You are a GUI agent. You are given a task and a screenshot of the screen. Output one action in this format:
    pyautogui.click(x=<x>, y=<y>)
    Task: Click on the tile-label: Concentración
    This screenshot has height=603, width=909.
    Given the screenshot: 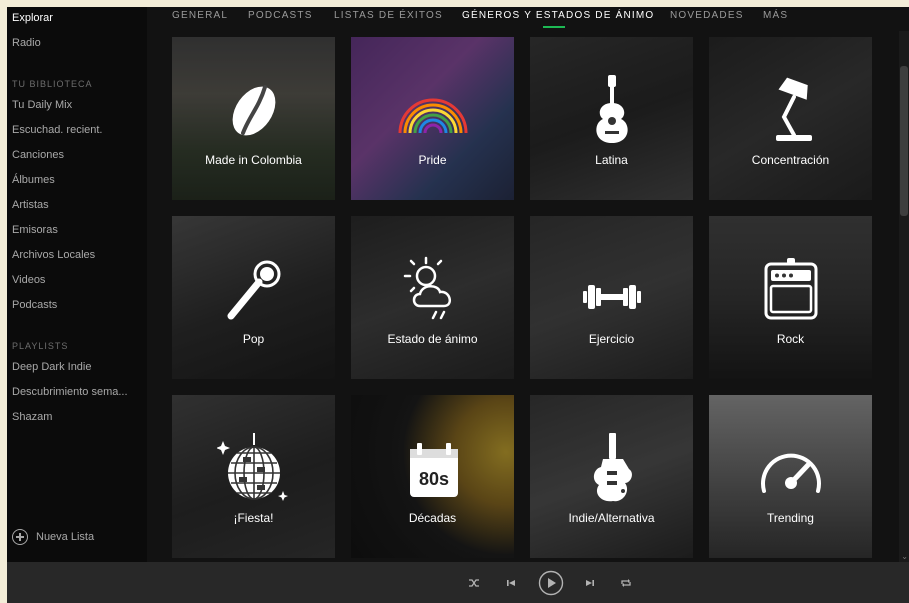 What is the action you would take?
    pyautogui.click(x=790, y=160)
    